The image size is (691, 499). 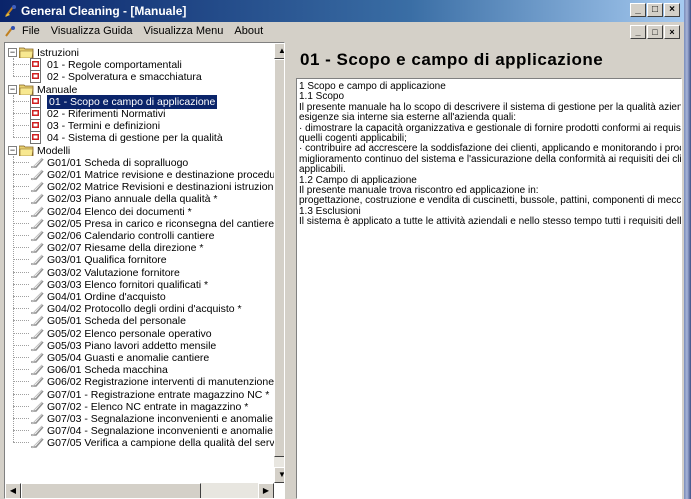 I want to click on title-bar: General Cleaning - [Manuale] _ □ ×, so click(x=342, y=11).